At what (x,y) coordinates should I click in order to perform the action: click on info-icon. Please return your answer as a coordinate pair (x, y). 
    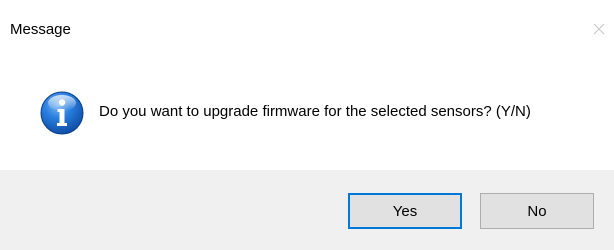
    Looking at the image, I should click on (62, 113).